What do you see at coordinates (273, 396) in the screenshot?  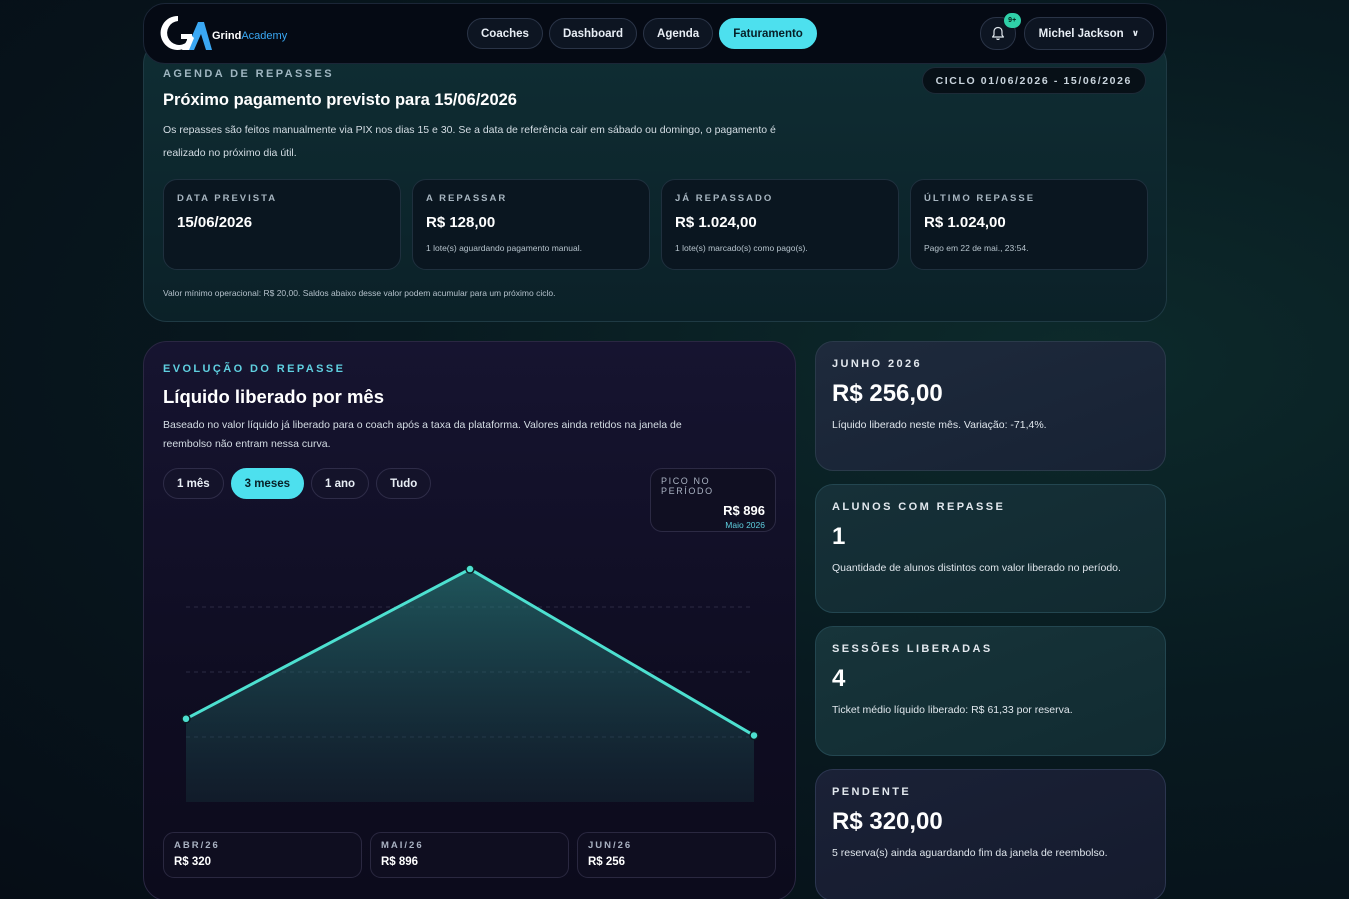 I see `evolution-title: Líquido liberado por mês` at bounding box center [273, 396].